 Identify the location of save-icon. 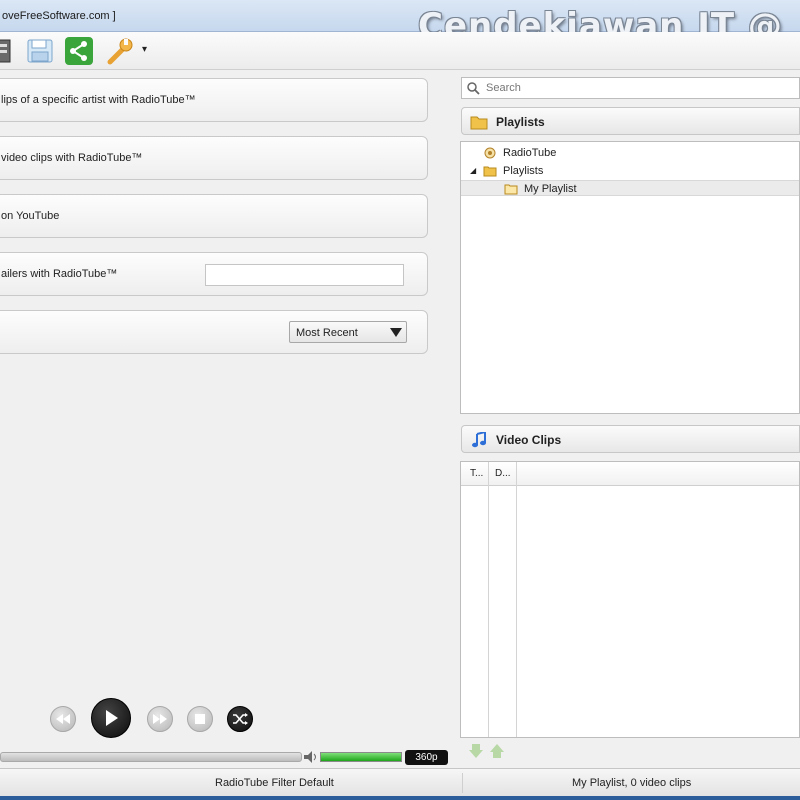
(40, 51).